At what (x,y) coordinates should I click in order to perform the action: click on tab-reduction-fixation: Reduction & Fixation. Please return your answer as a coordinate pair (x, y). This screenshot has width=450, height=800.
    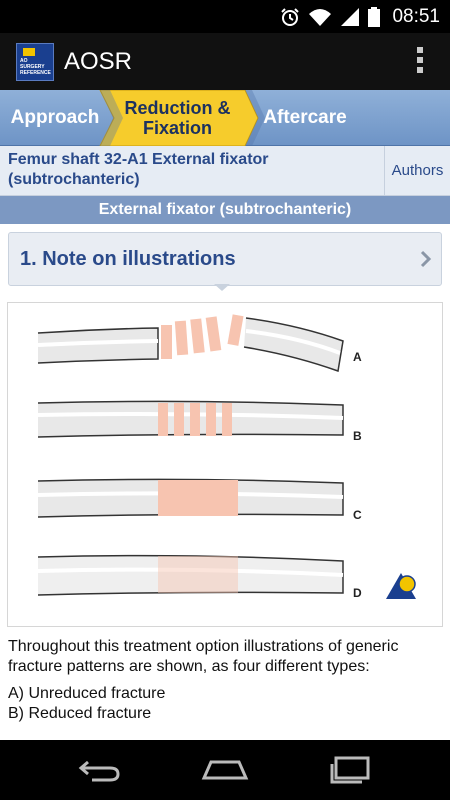
    Looking at the image, I should click on (177, 118).